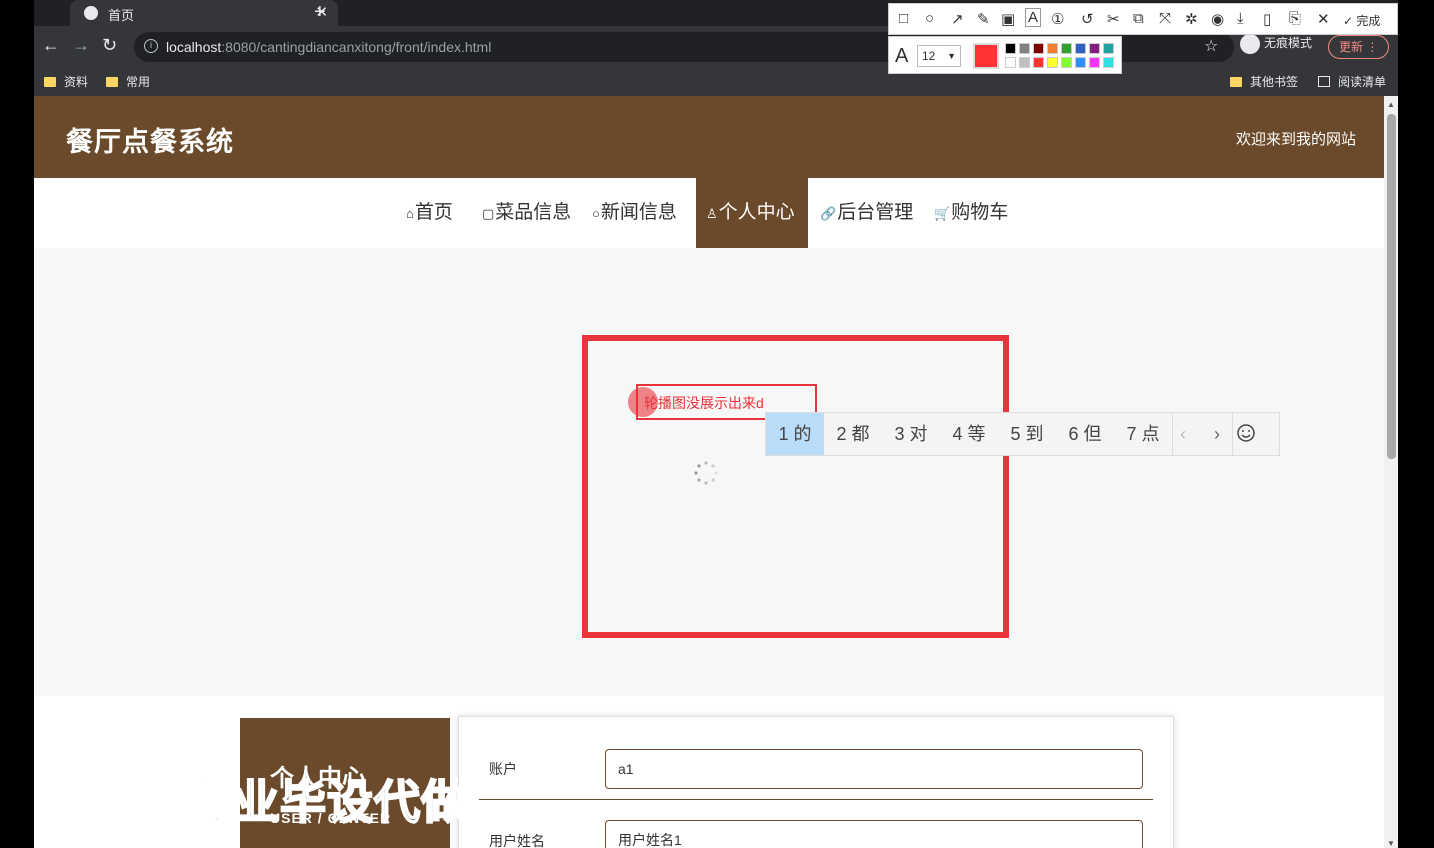  I want to click on phone-icon: ▯, so click(1267, 19).